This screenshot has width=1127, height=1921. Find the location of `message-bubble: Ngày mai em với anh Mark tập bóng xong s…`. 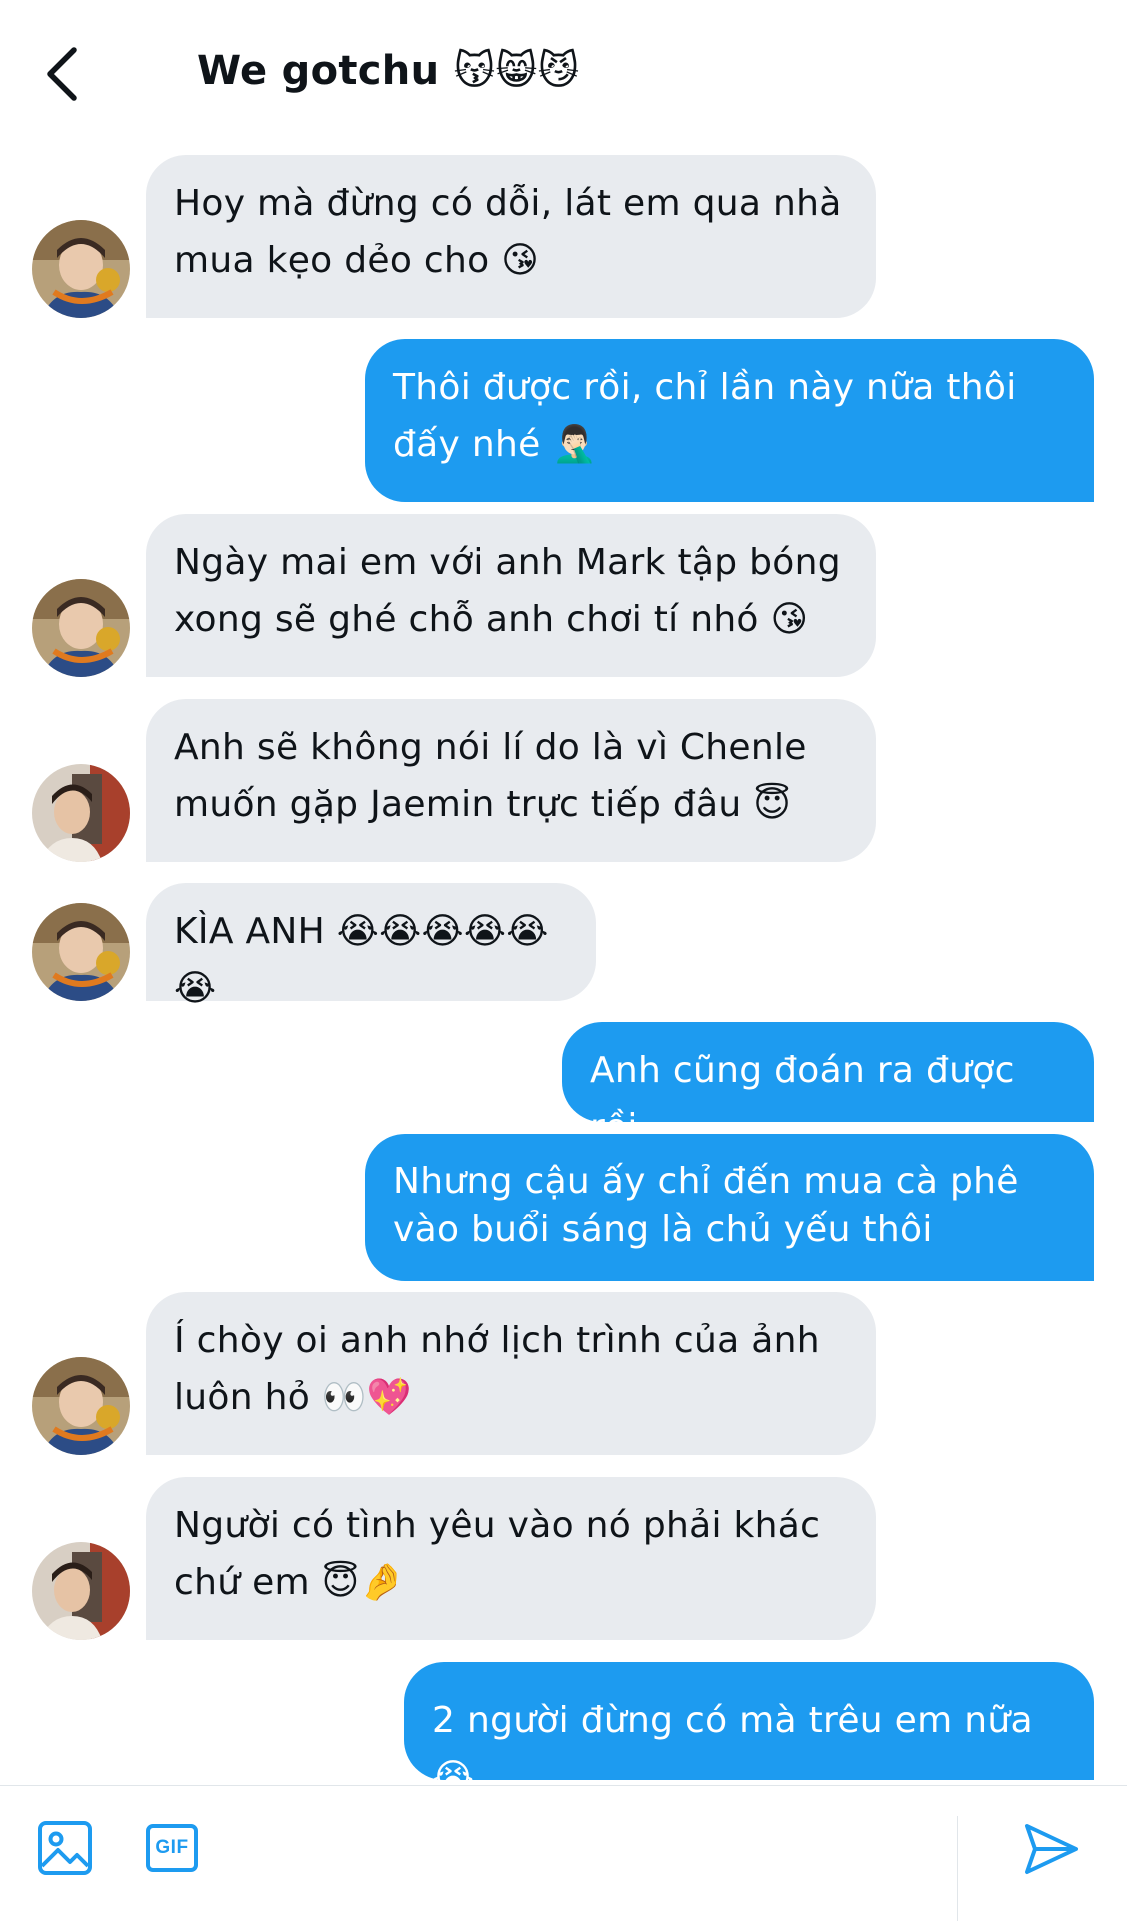

message-bubble: Ngày mai em với anh Mark tập bóng xong s… is located at coordinates (511, 595).